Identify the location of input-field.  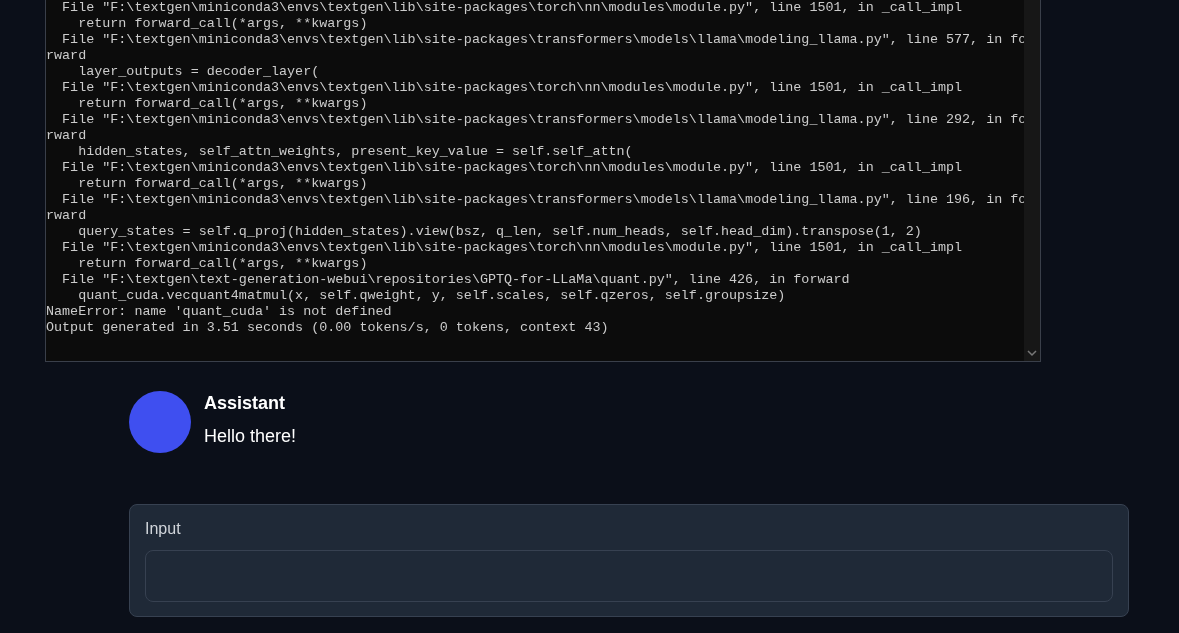
(629, 576).